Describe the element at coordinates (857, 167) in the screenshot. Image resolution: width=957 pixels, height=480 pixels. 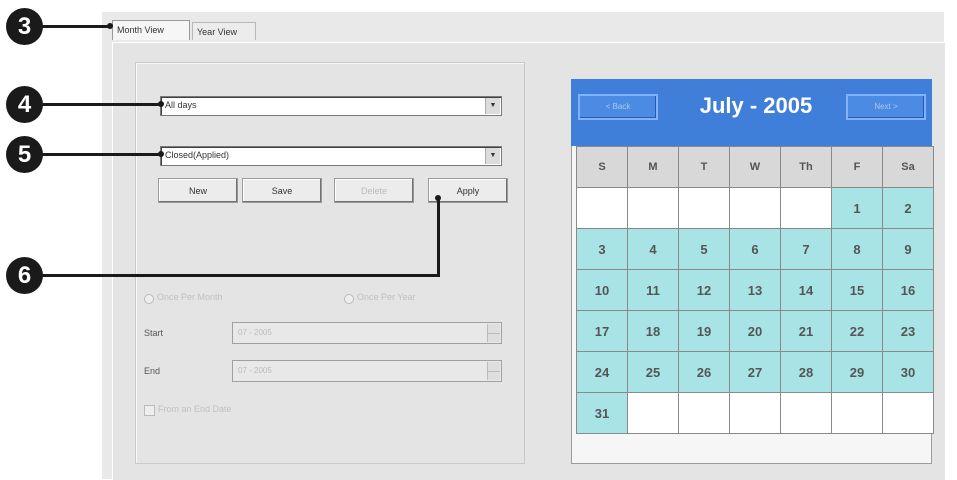
I see `weekday-header: F` at that location.